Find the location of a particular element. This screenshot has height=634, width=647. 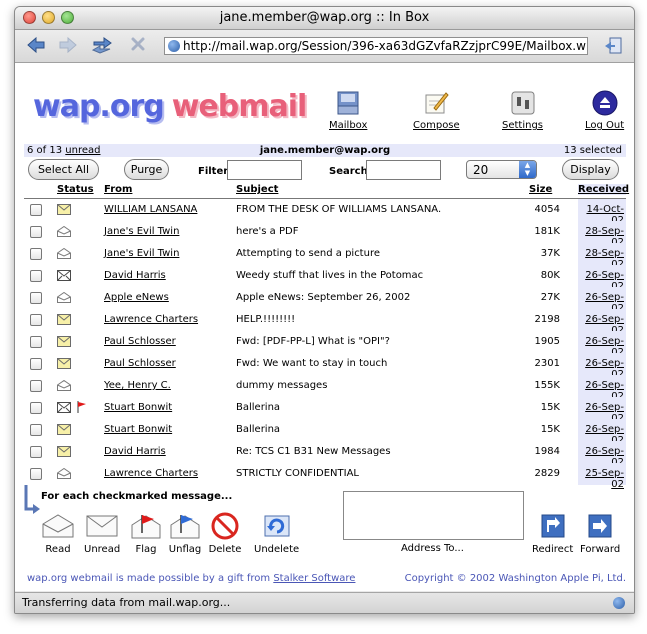

message-from: Yee, Henry C. is located at coordinates (137, 385).